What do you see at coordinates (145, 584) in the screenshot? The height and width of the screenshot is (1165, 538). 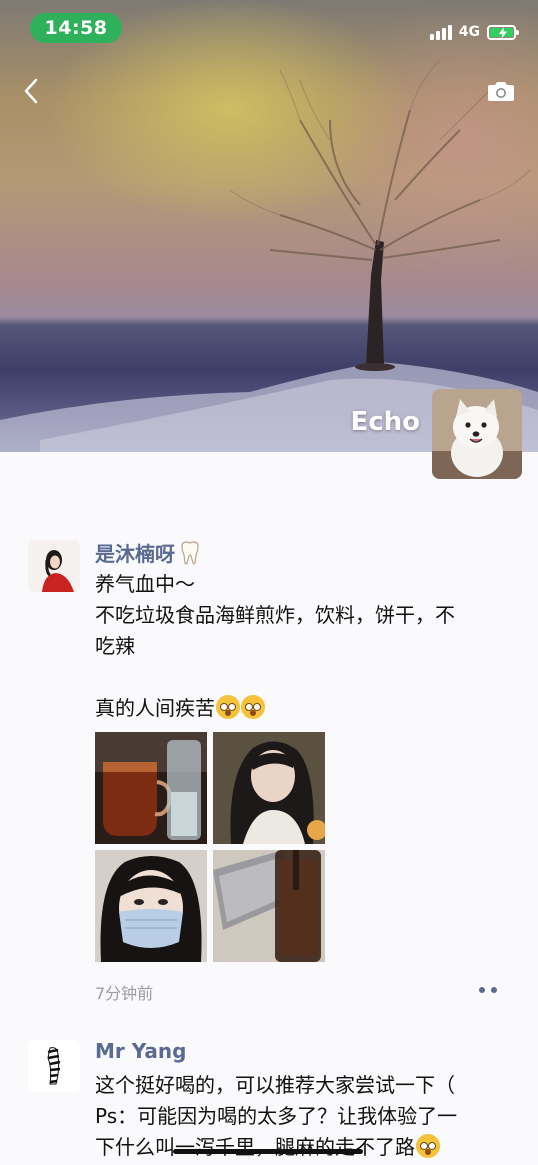 I see `post-line: 养气血中～` at bounding box center [145, 584].